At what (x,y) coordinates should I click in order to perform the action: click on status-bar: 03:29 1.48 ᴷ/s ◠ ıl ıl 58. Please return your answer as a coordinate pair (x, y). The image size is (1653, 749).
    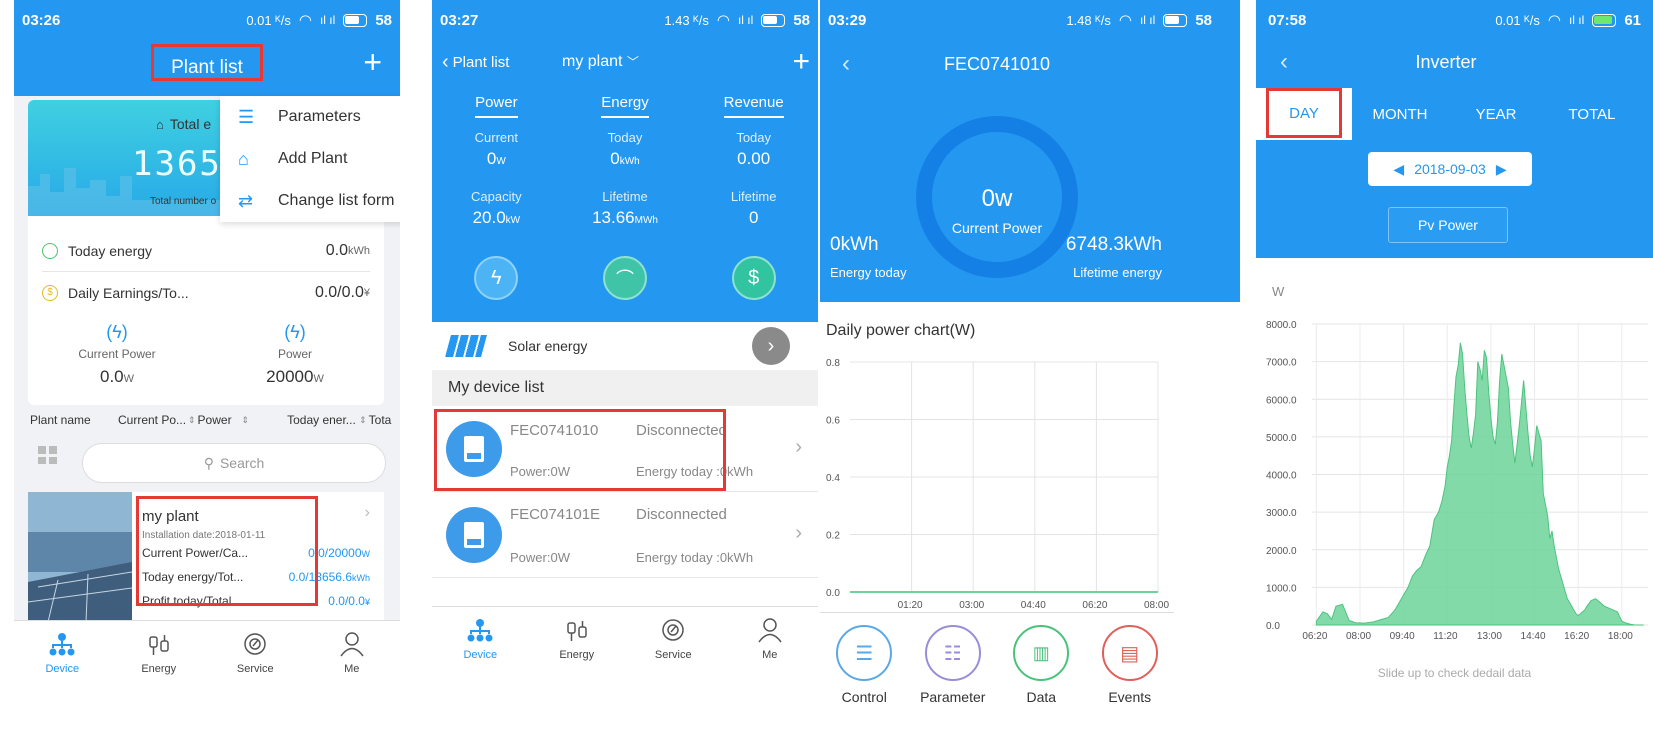
    Looking at the image, I should click on (1030, 20).